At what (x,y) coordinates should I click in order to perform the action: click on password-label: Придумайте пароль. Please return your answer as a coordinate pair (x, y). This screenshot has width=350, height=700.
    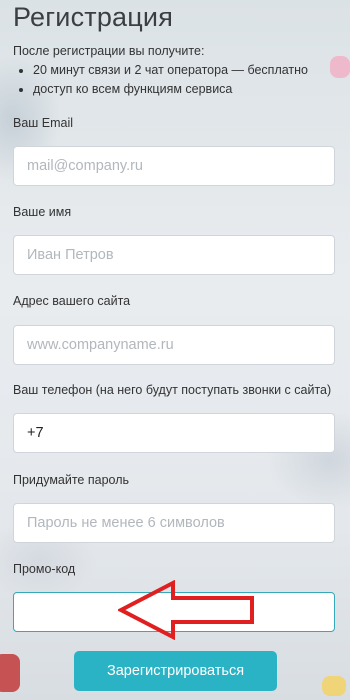
    Looking at the image, I should click on (71, 480).